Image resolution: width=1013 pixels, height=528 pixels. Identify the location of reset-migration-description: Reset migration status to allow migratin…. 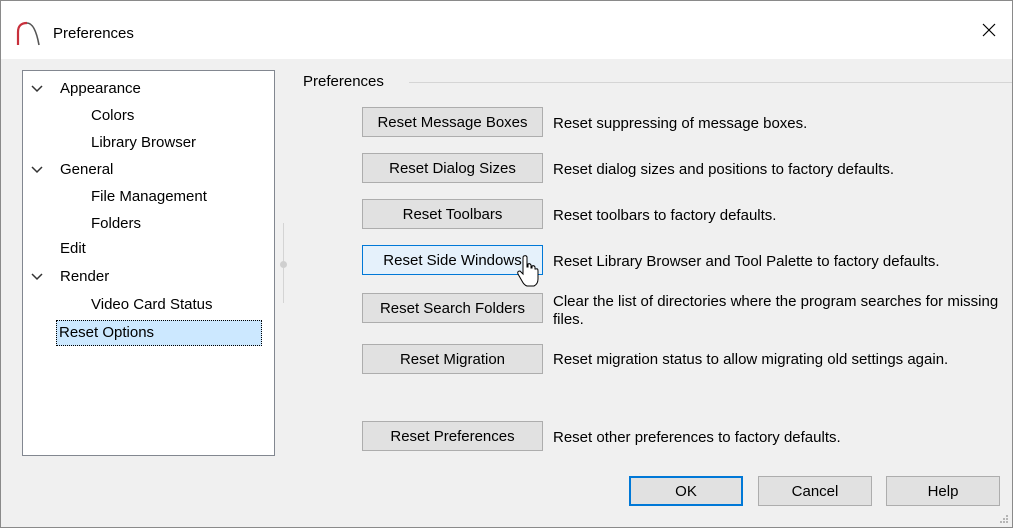
(751, 359).